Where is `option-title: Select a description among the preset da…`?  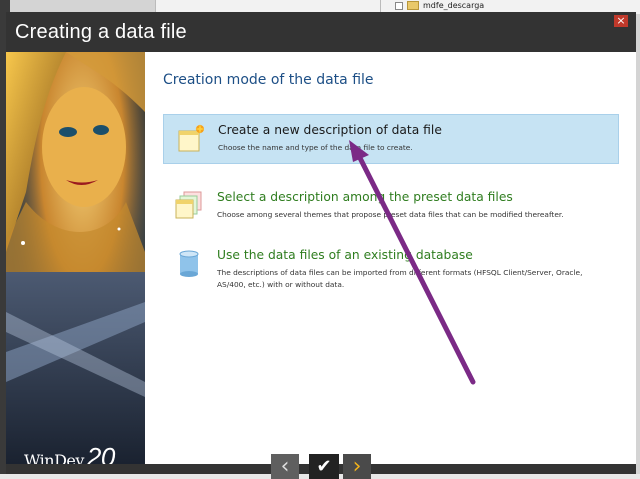
option-title: Select a description among the preset da… is located at coordinates (365, 197).